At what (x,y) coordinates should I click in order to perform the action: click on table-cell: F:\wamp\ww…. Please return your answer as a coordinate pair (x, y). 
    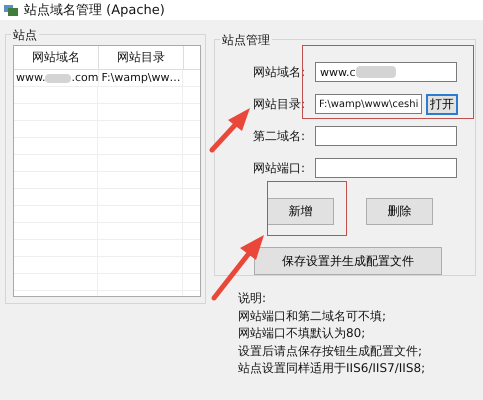
    Looking at the image, I should click on (141, 78).